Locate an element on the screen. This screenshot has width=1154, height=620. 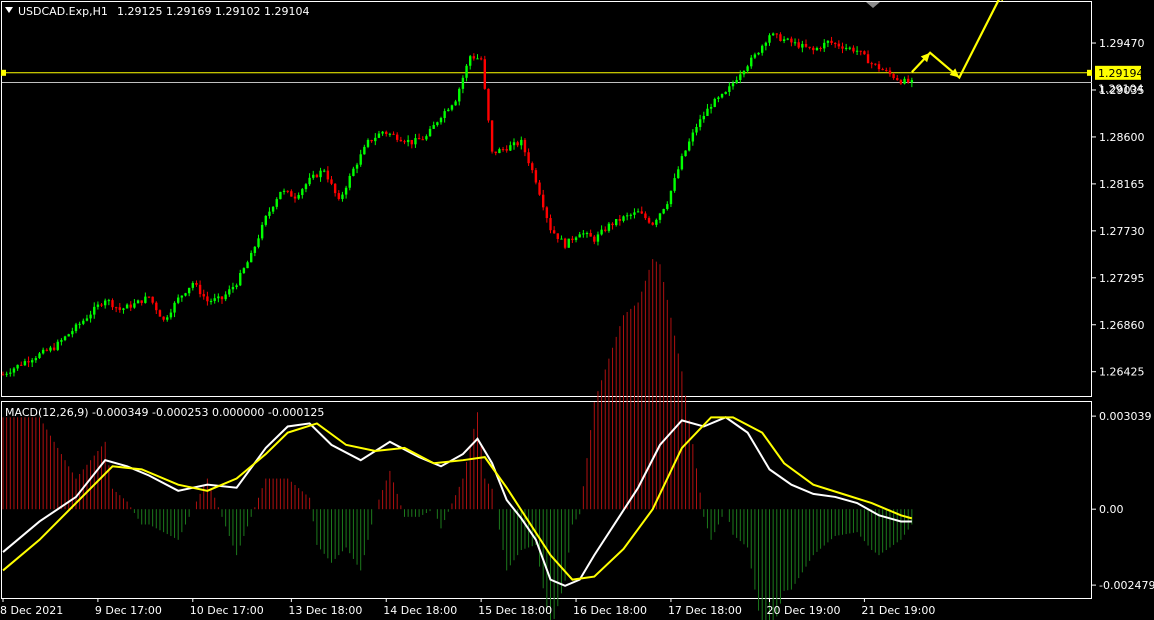
macd-y-axis: 0.003039 0.00 -0.002479 is located at coordinates (1123, 501).